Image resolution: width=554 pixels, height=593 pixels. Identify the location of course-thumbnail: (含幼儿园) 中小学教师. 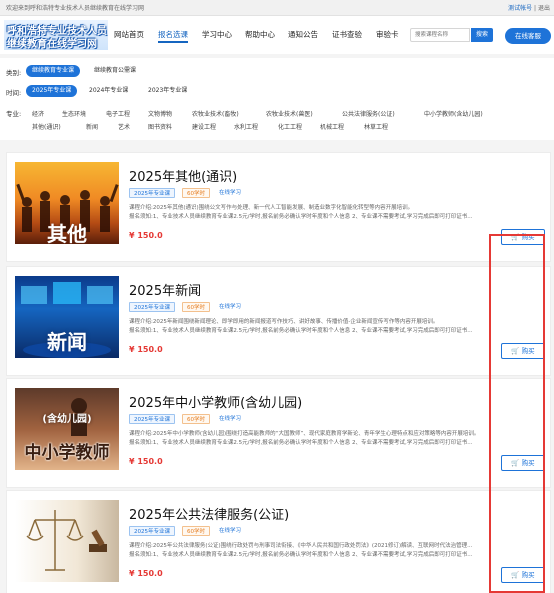
(67, 429).